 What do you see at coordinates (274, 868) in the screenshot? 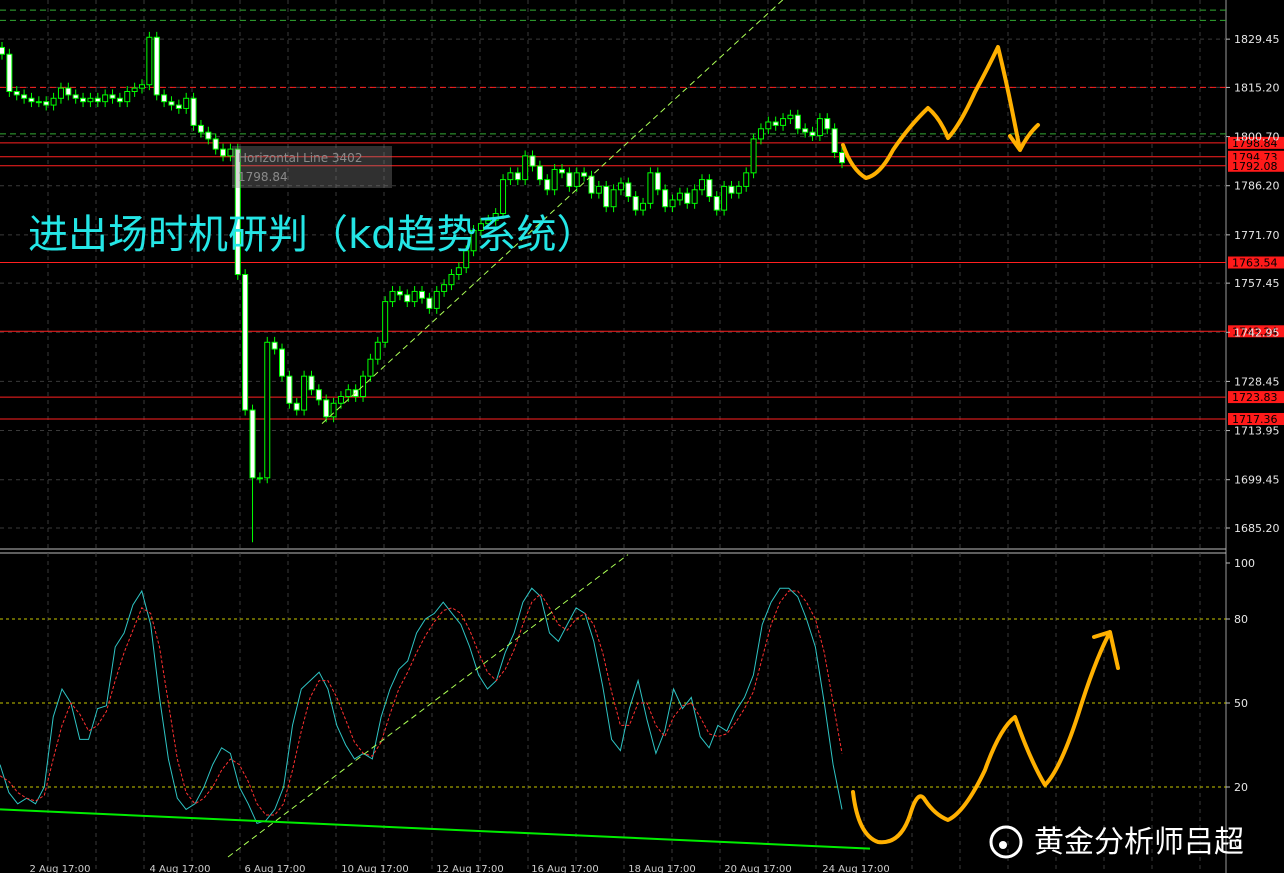
I see `x-tick-label: 6 Aug 17:00` at bounding box center [274, 868].